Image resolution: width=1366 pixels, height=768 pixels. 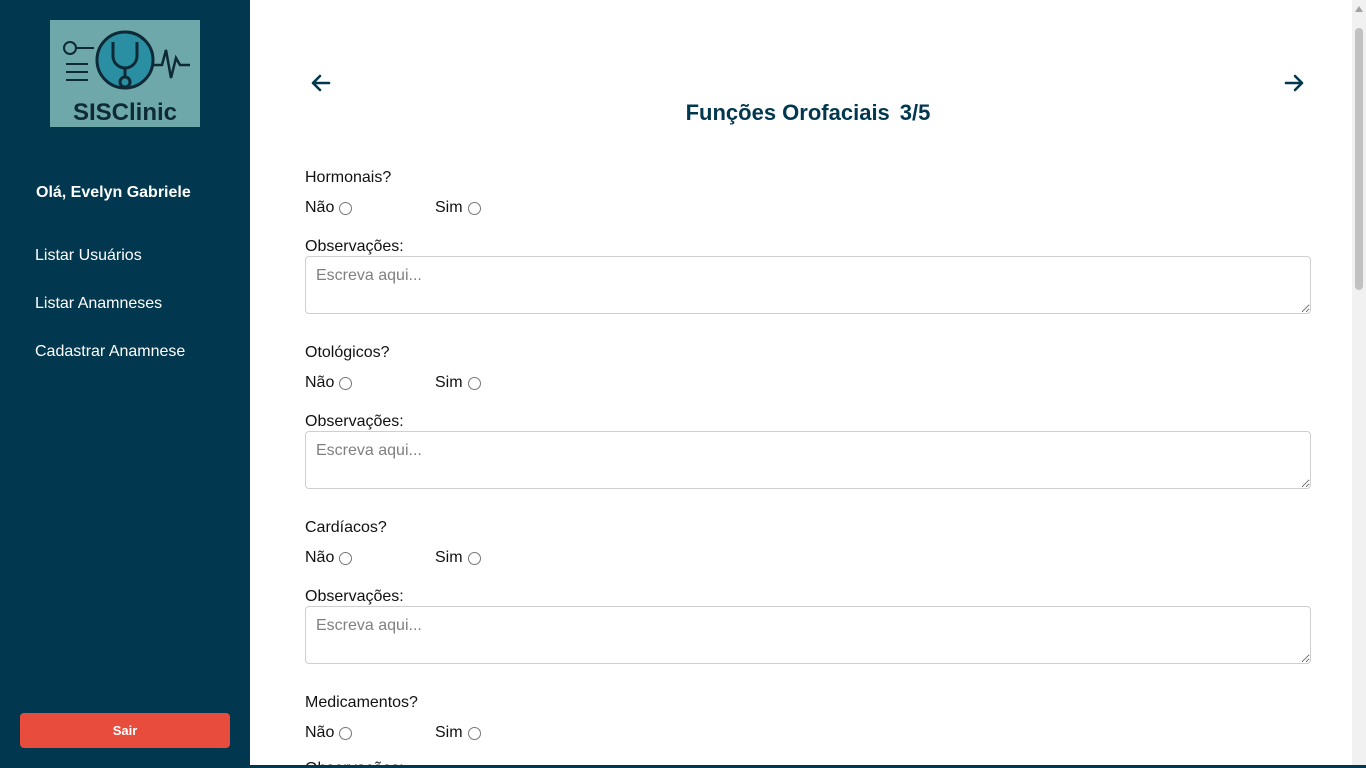 I want to click on question-label-otologicos: Otológicos?, so click(x=347, y=352).